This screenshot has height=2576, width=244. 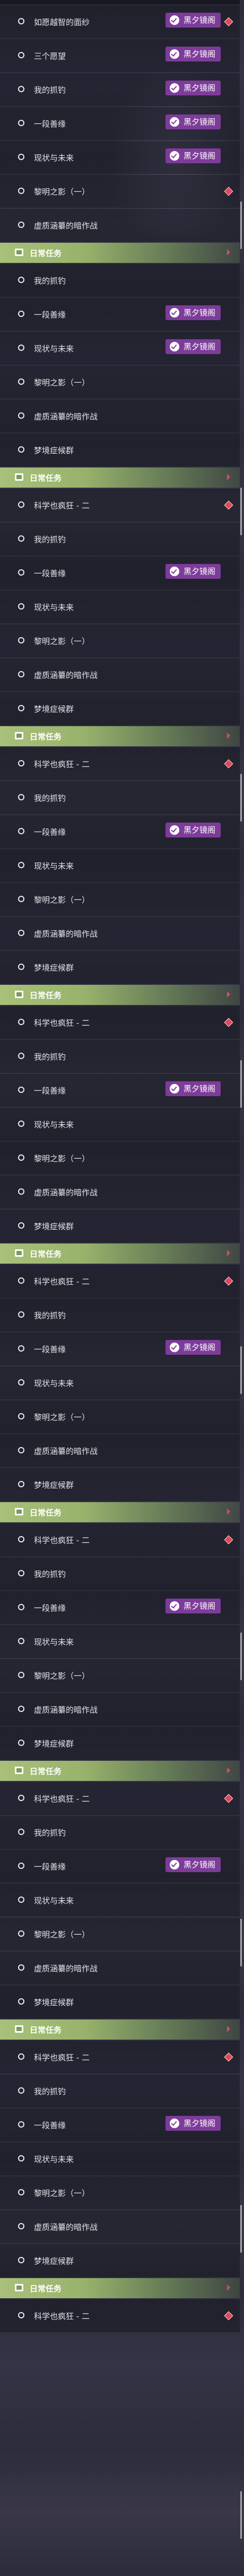 I want to click on quest-list-item: 我的抓钓 黑夕镜阁, so click(x=120, y=90).